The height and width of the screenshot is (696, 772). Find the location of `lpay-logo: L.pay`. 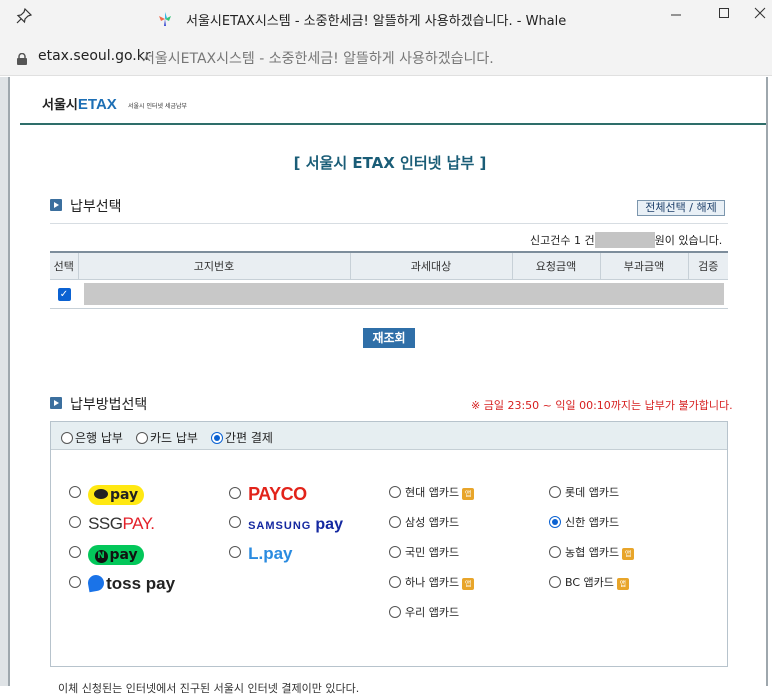

lpay-logo: L.pay is located at coordinates (270, 553).